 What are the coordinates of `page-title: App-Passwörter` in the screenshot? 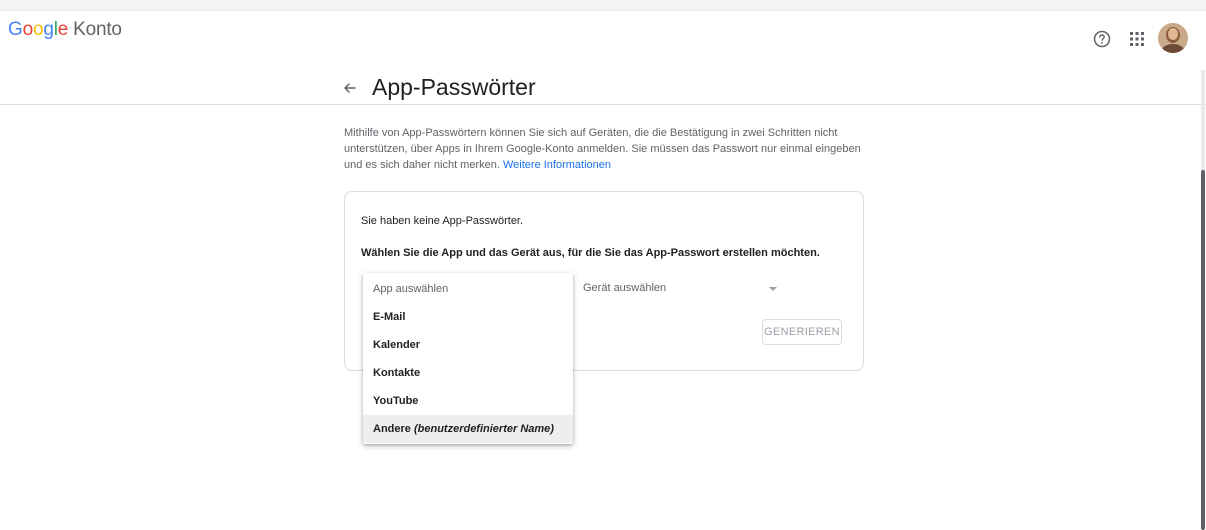 It's located at (454, 87).